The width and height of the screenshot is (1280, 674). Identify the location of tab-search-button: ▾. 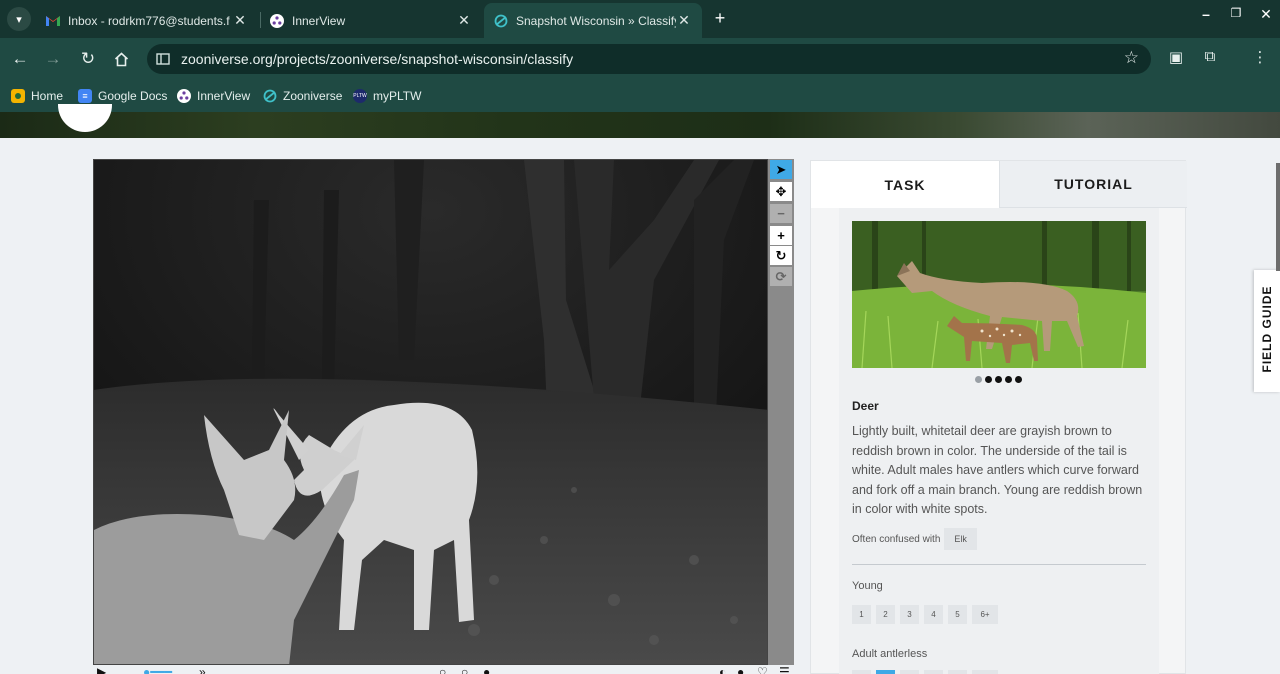
(19, 19).